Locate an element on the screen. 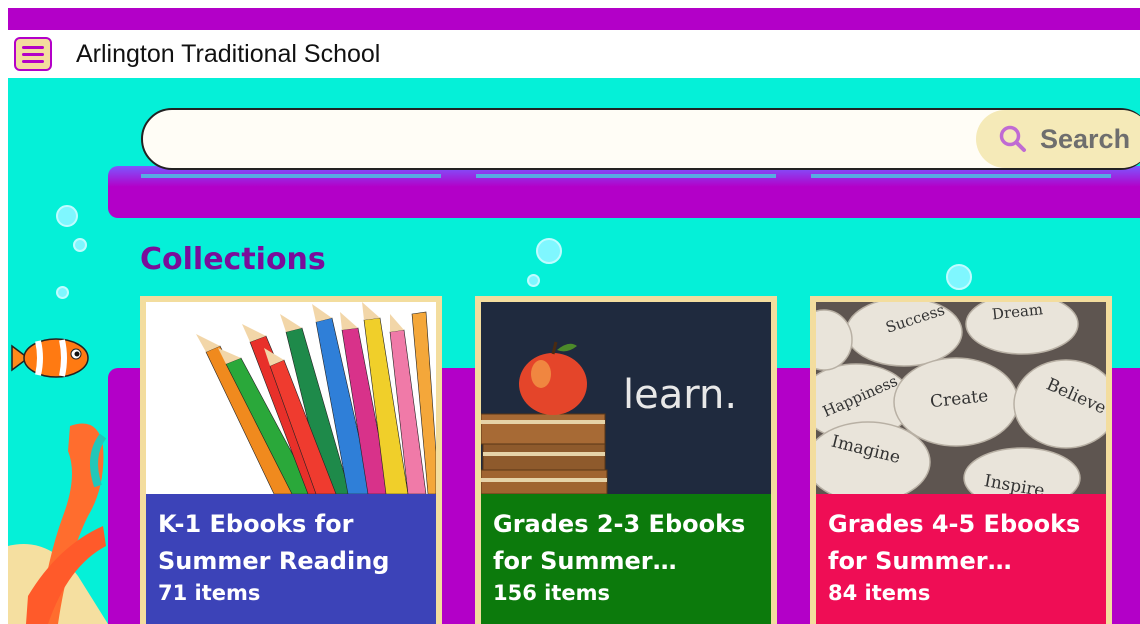  hamburger-menu-button is located at coordinates (33, 54).